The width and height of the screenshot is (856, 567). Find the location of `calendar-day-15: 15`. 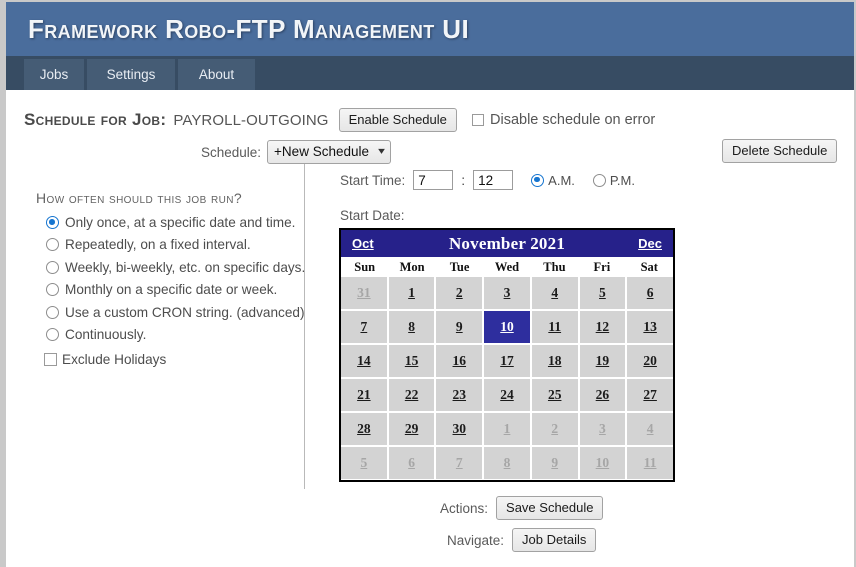

calendar-day-15: 15 is located at coordinates (411, 361).